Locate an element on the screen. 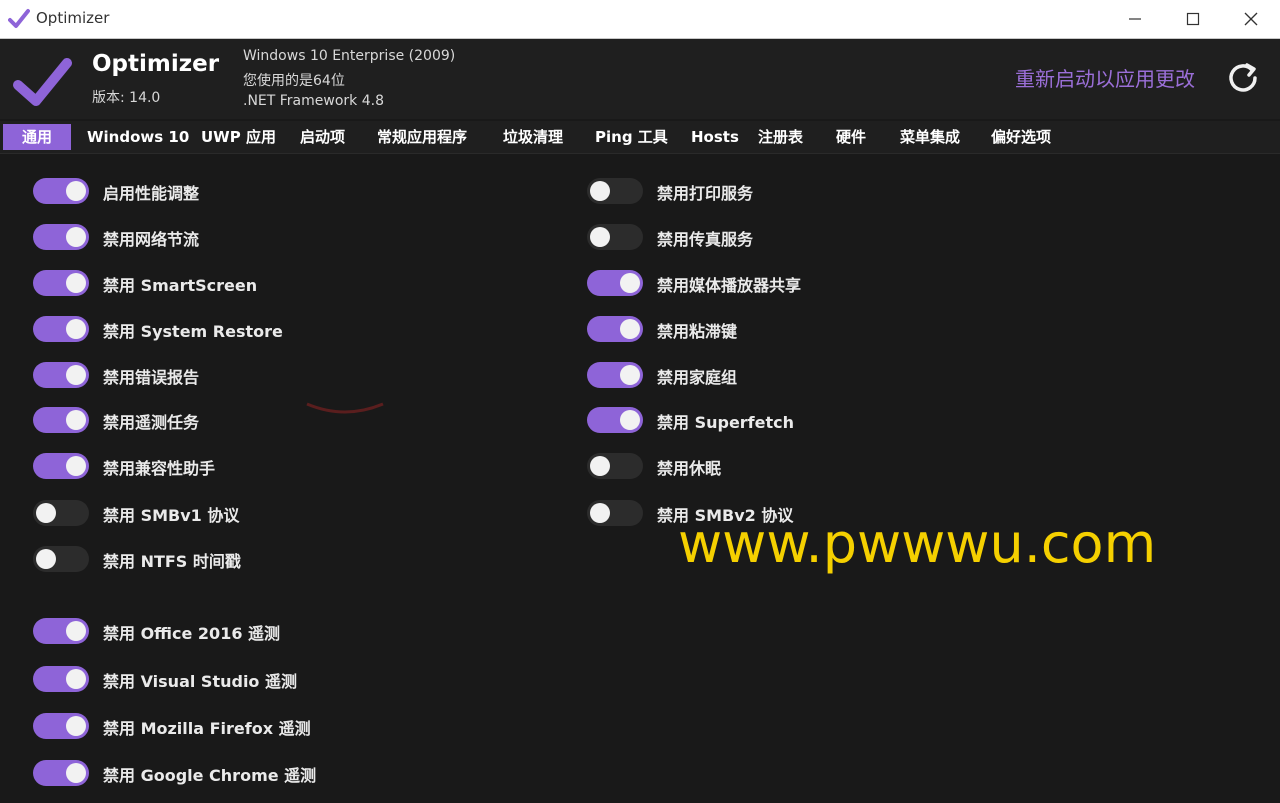 The width and height of the screenshot is (1280, 803). option-label: 禁用 SMBv1 协议 is located at coordinates (171, 515).